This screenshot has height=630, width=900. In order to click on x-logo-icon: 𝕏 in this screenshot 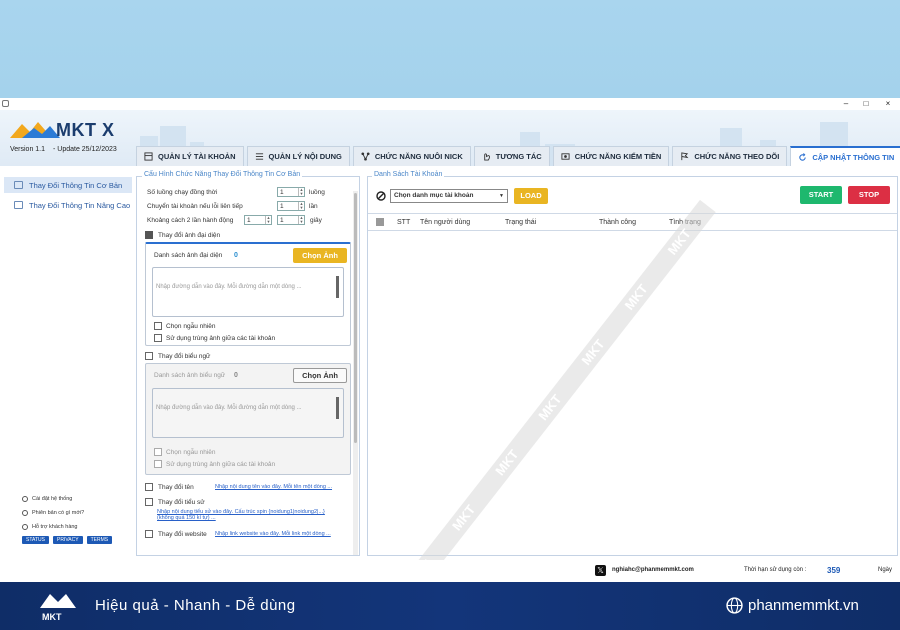, I will do `click(600, 570)`.